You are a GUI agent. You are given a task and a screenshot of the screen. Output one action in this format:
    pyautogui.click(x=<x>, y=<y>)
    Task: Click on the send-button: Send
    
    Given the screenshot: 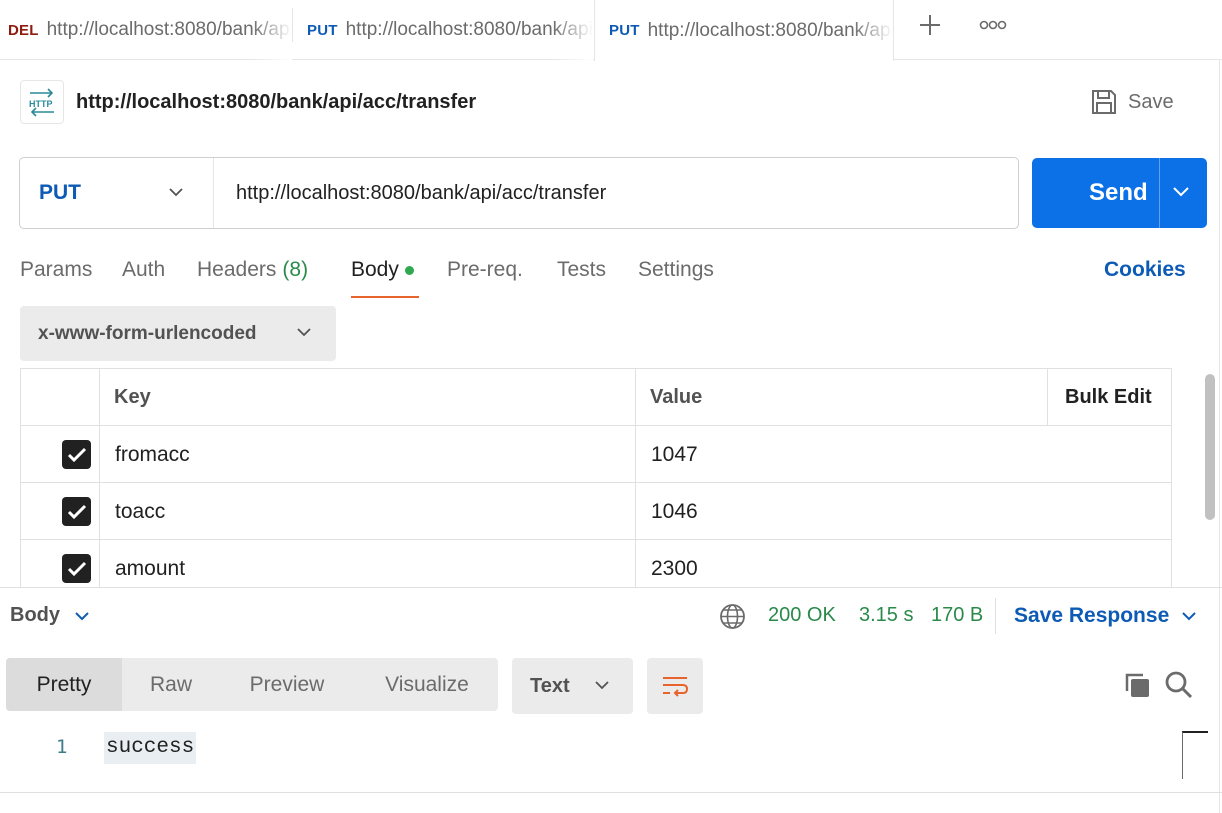 What is the action you would take?
    pyautogui.click(x=1119, y=193)
    